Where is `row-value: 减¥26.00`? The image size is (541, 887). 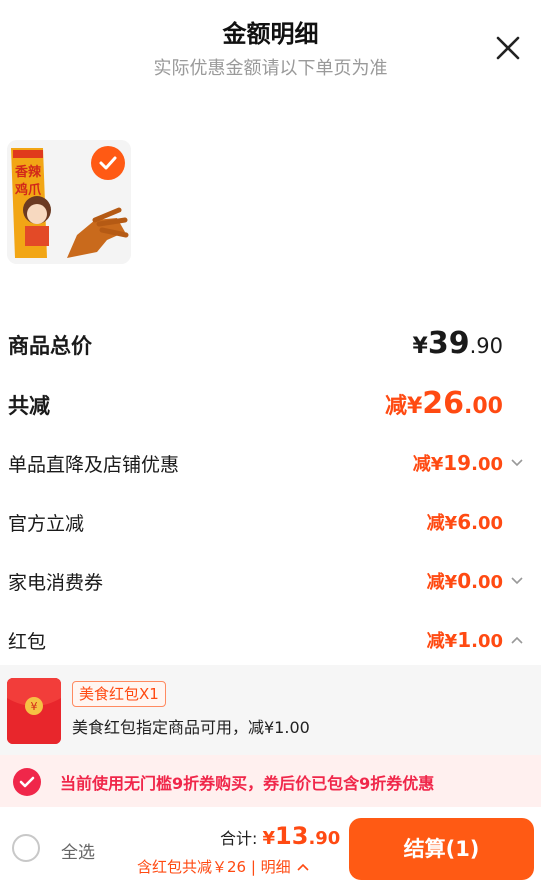
row-value: 减¥26.00 is located at coordinates (443, 403).